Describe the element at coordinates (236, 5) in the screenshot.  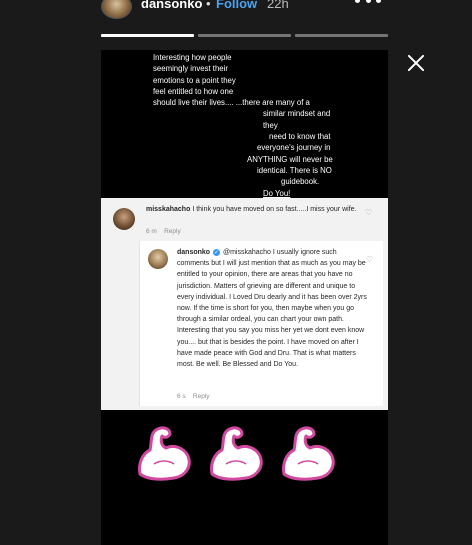
I see `follow-button: Follow` at that location.